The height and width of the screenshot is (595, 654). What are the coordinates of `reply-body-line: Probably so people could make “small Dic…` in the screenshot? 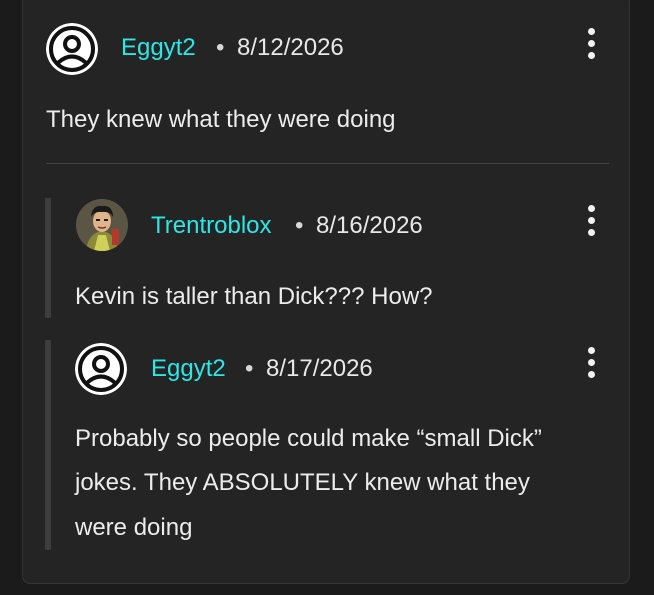 It's located at (308, 438).